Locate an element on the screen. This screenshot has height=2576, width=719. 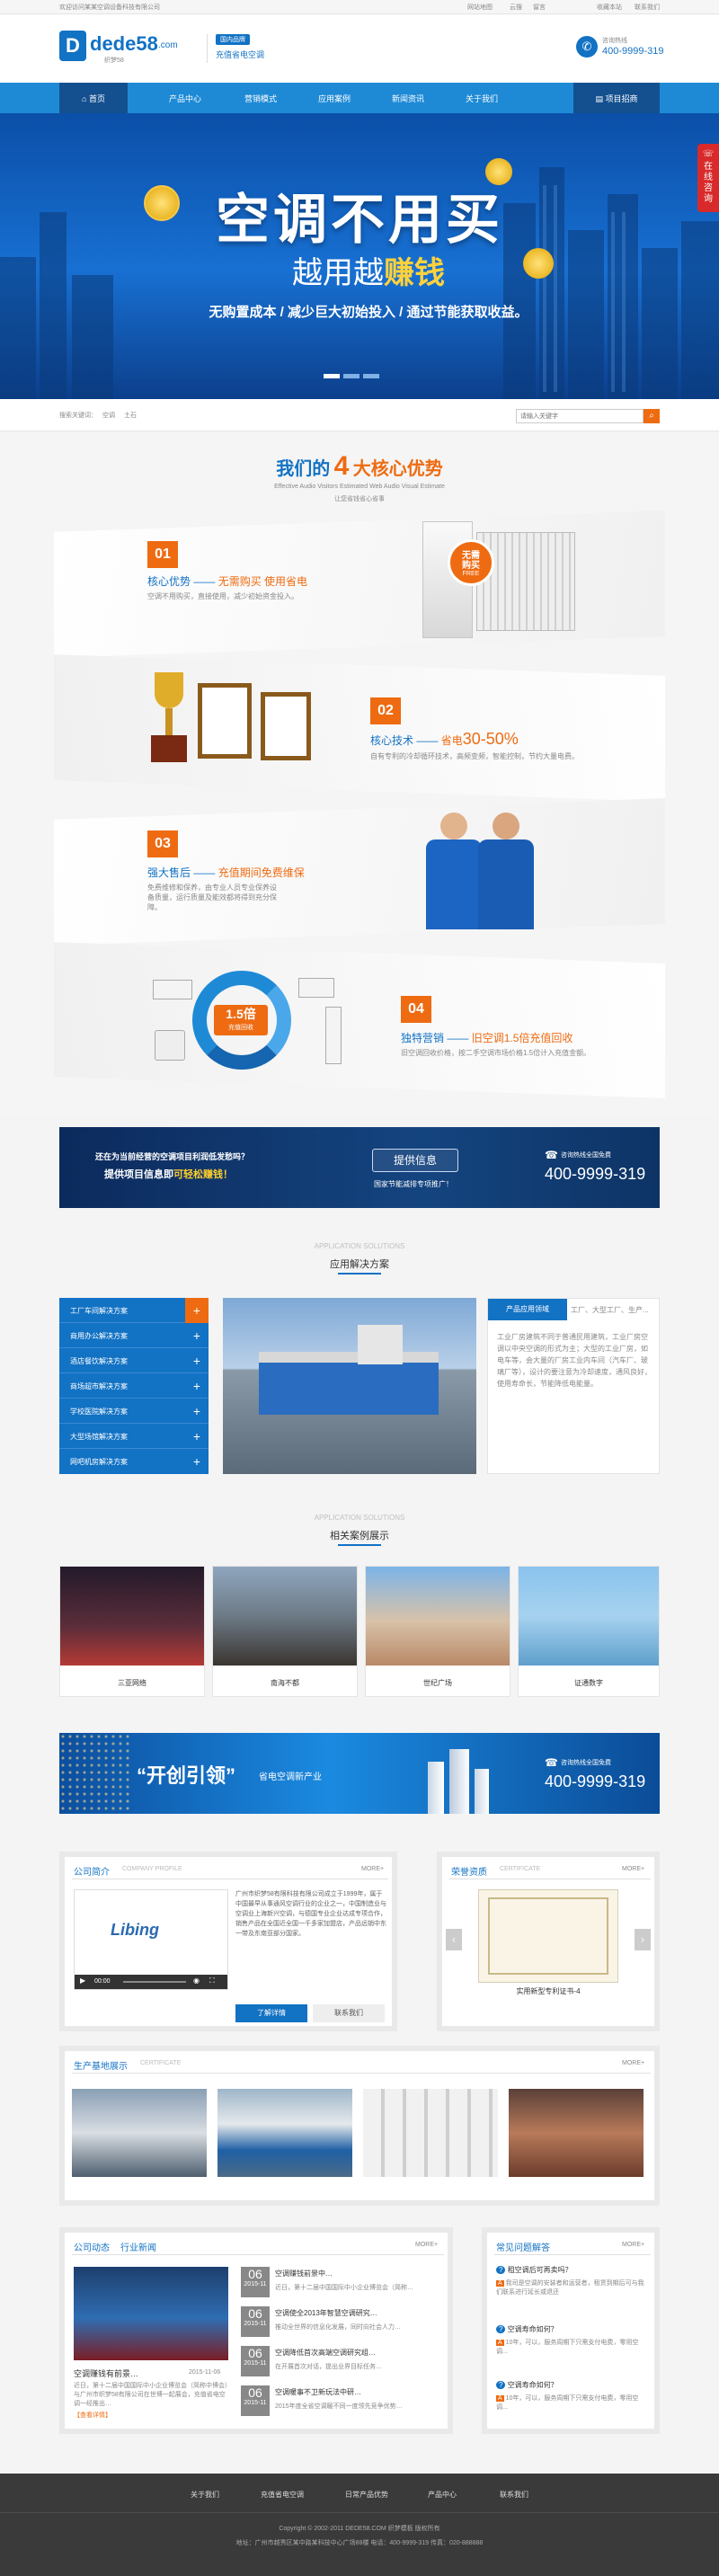
case-card: 证通数字 is located at coordinates (589, 1631).